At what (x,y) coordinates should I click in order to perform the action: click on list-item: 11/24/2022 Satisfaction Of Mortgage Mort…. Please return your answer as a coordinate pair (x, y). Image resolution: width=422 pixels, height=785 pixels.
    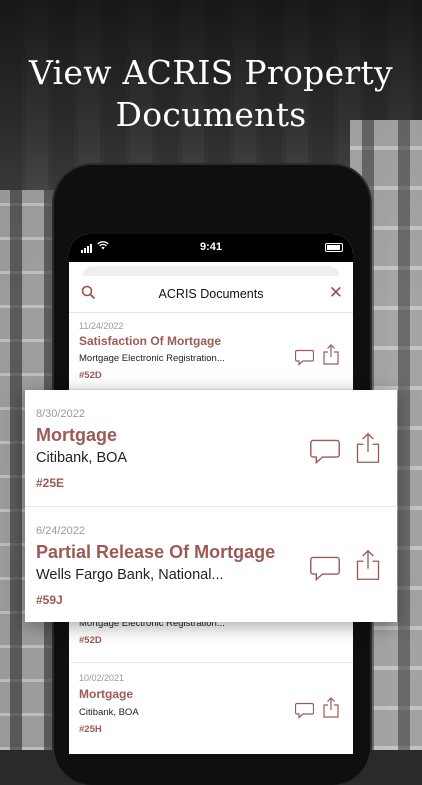
    Looking at the image, I should click on (211, 351).